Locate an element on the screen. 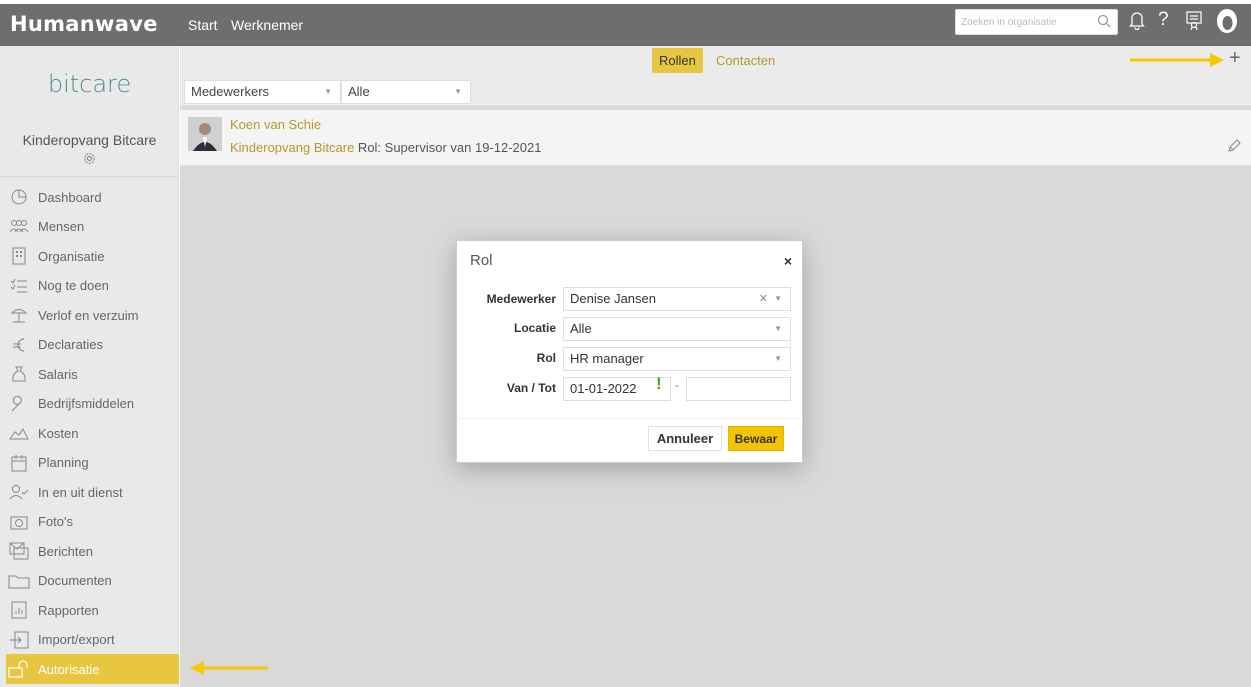 The image size is (1251, 687). bell-icon is located at coordinates (1137, 21).